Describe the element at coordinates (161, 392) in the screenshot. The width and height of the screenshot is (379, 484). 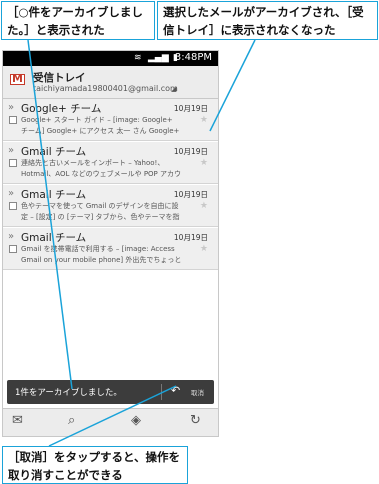
I see `toast-divider` at that location.